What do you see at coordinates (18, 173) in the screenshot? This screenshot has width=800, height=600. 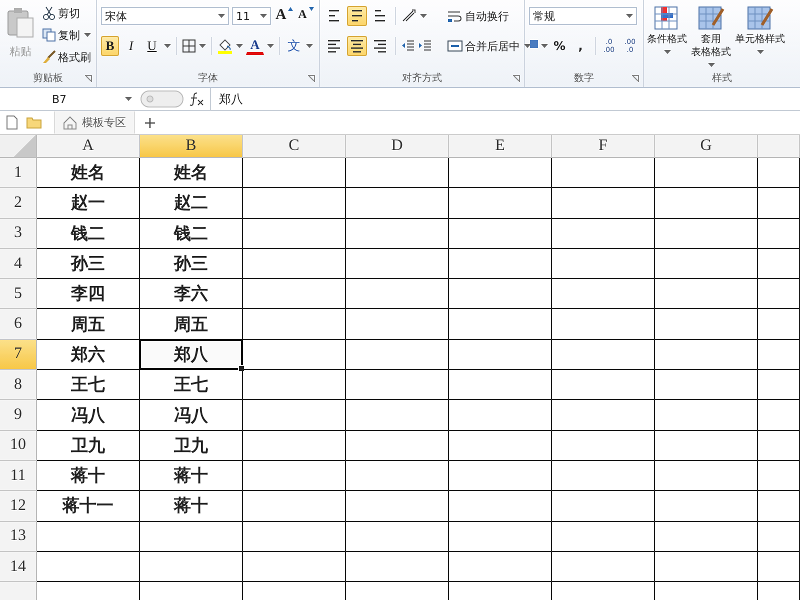 I see `row-header: 1` at bounding box center [18, 173].